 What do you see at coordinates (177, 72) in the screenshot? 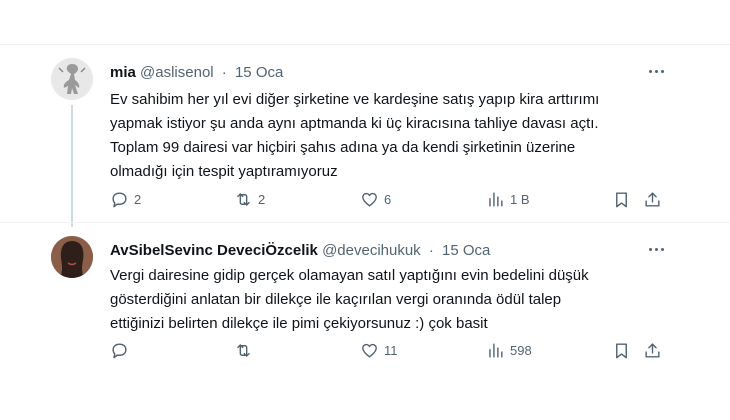
I see `author-handle: @aslisenol` at bounding box center [177, 72].